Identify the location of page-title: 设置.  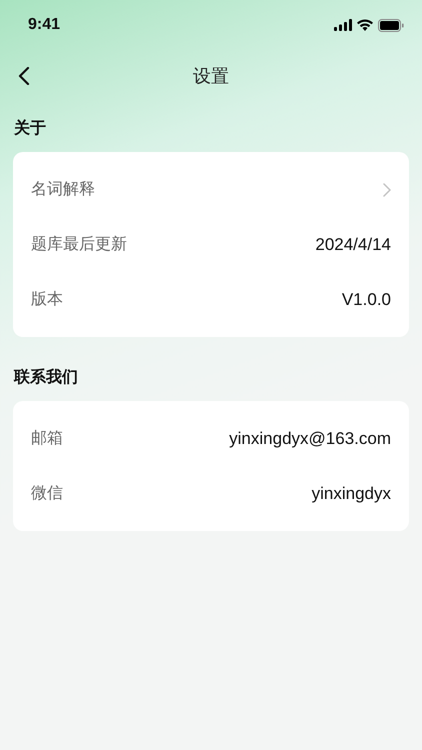
(211, 76).